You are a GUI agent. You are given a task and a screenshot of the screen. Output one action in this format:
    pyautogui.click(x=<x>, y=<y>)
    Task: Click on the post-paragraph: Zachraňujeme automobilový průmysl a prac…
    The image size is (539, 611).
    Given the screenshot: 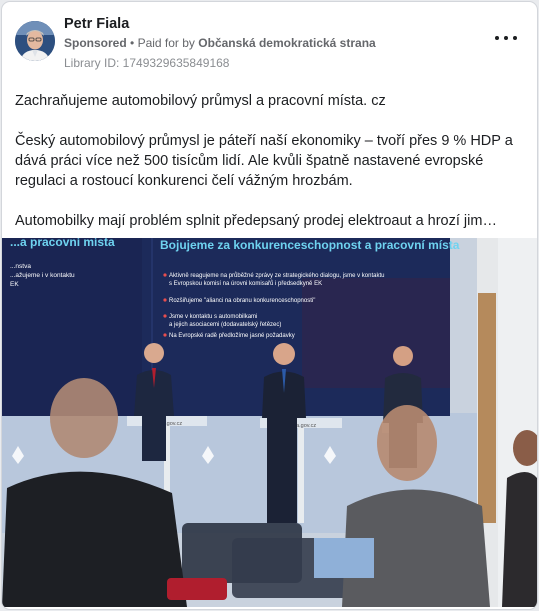 What is the action you would take?
    pyautogui.click(x=200, y=101)
    